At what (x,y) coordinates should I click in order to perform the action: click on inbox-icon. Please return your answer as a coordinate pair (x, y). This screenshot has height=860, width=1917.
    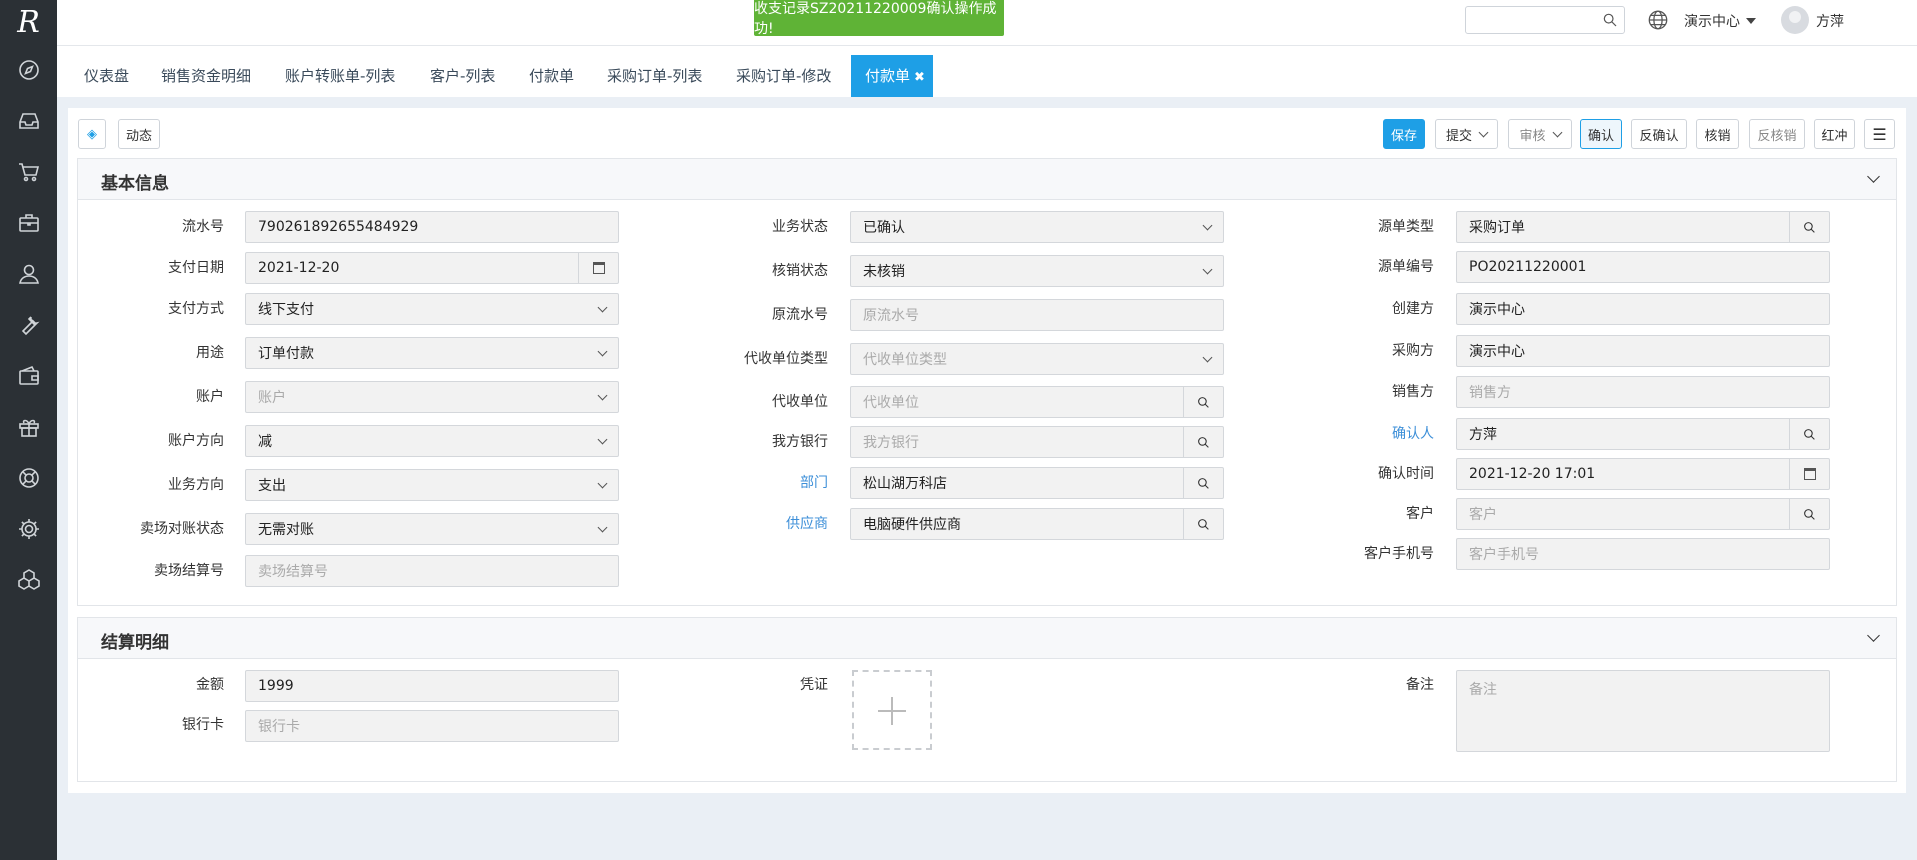
    Looking at the image, I should click on (28, 120).